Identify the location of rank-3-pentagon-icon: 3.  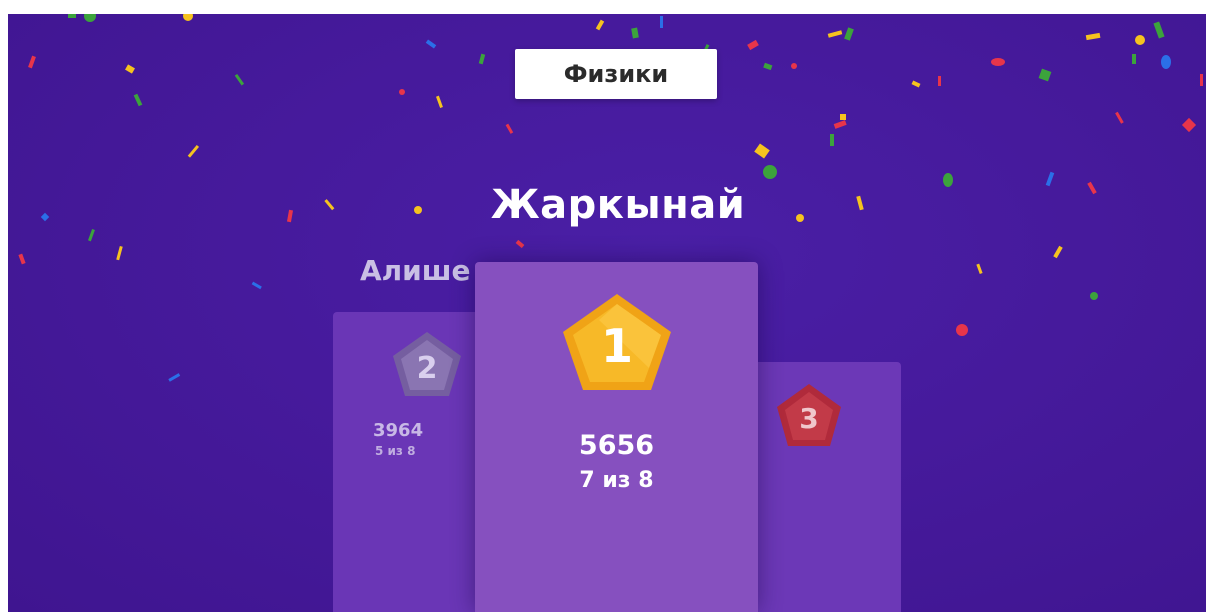
(809, 415).